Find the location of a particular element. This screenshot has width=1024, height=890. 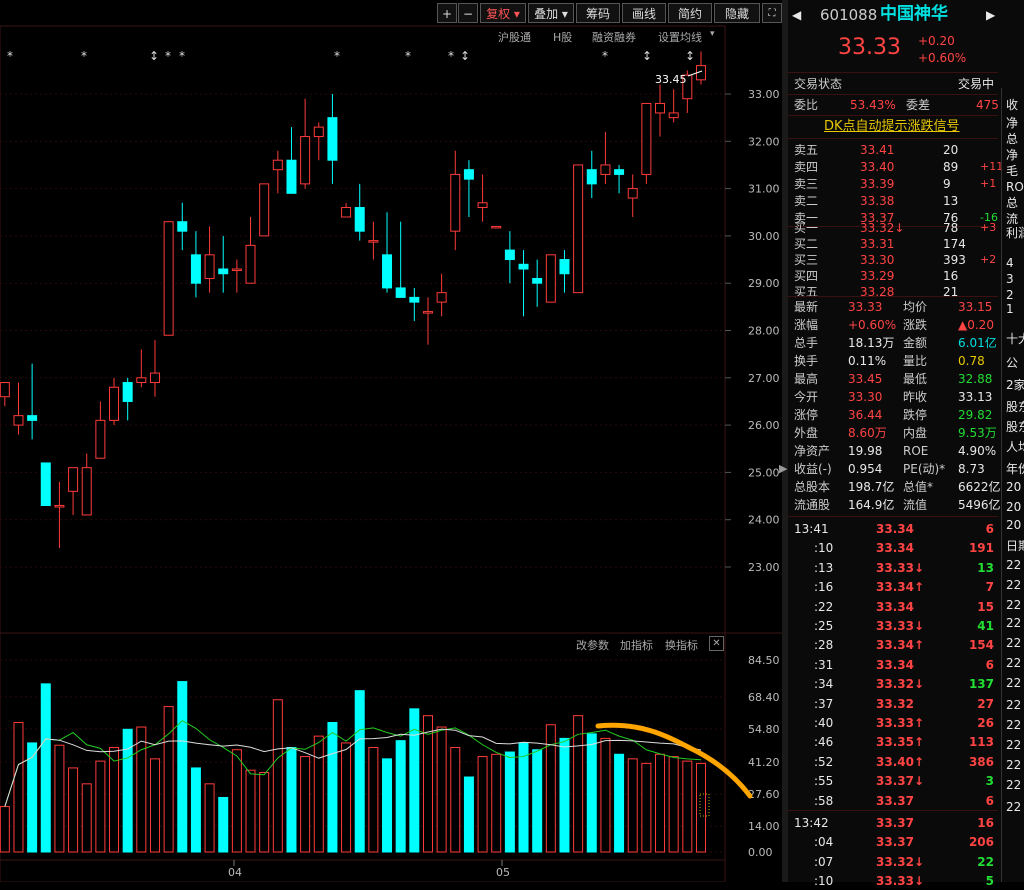

ask-price: 33.38 is located at coordinates (877, 201).